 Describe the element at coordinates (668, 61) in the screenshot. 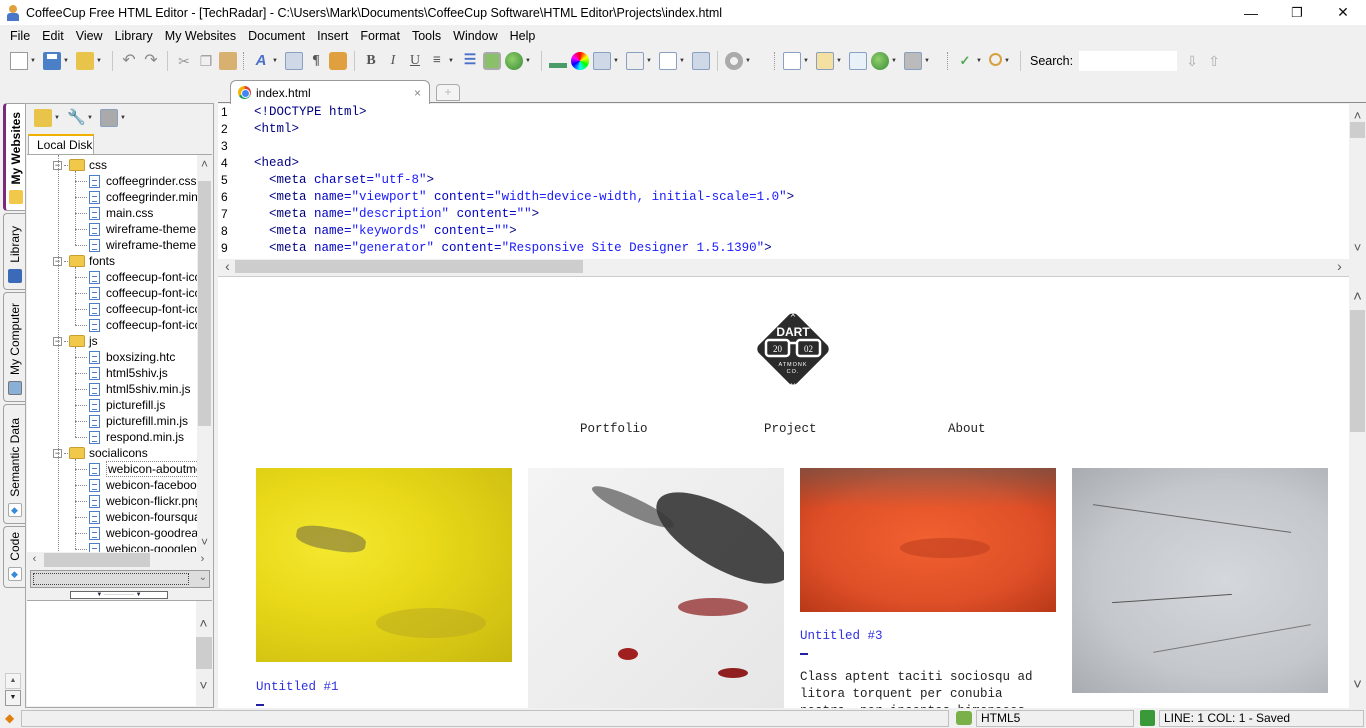

I see `edit-icon` at that location.